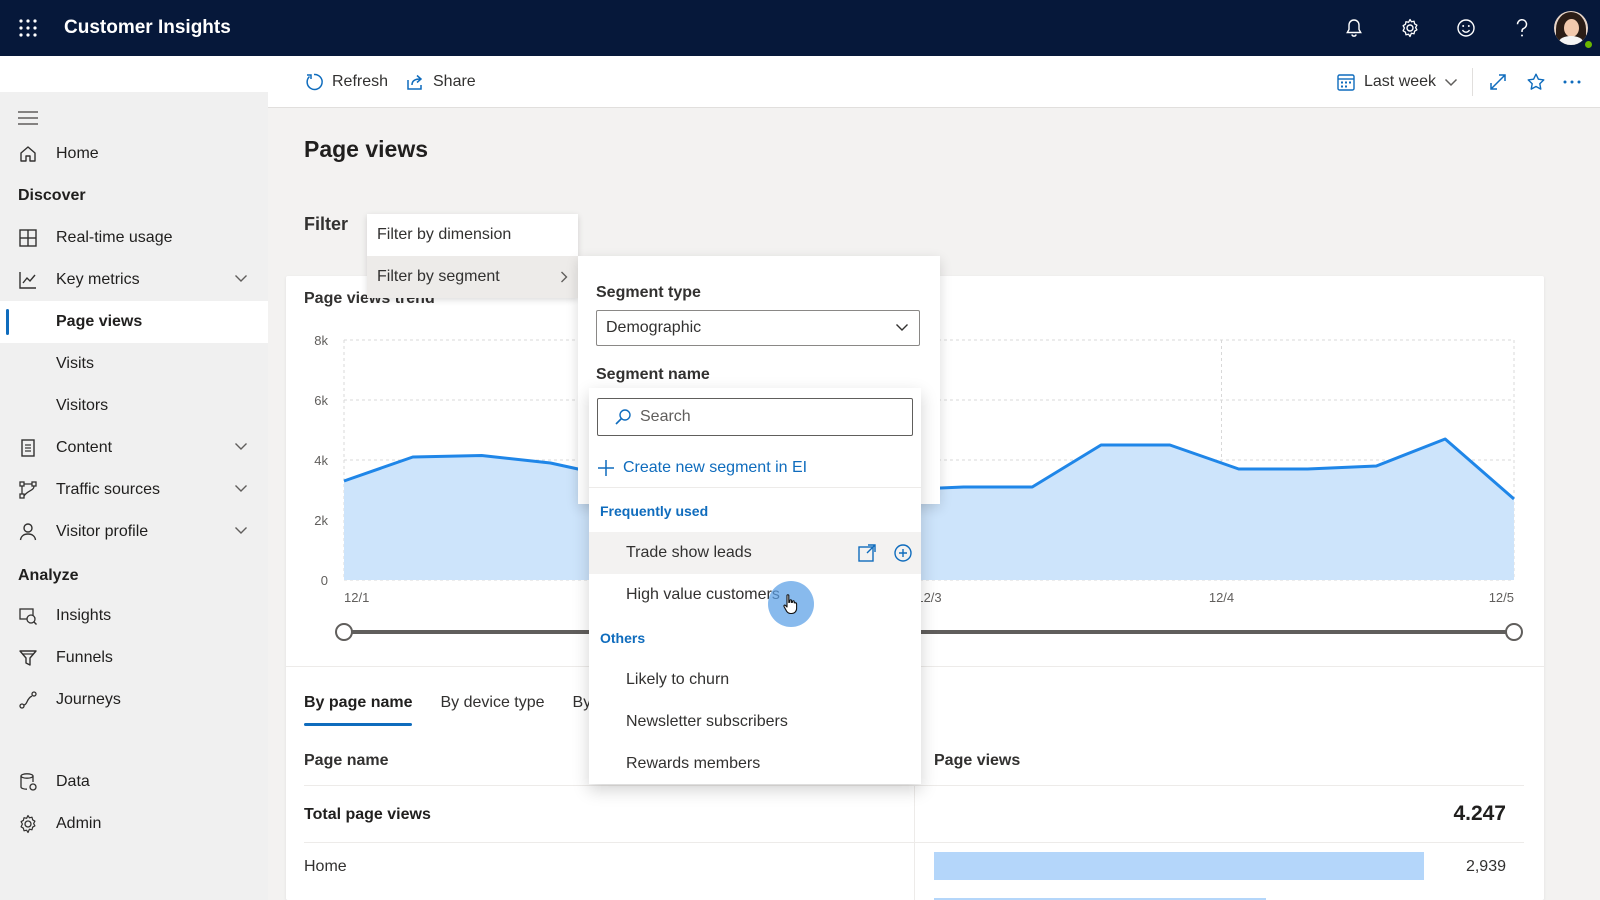 The image size is (1600, 900). I want to click on sidebar-item-page-views: Page views, so click(134, 322).